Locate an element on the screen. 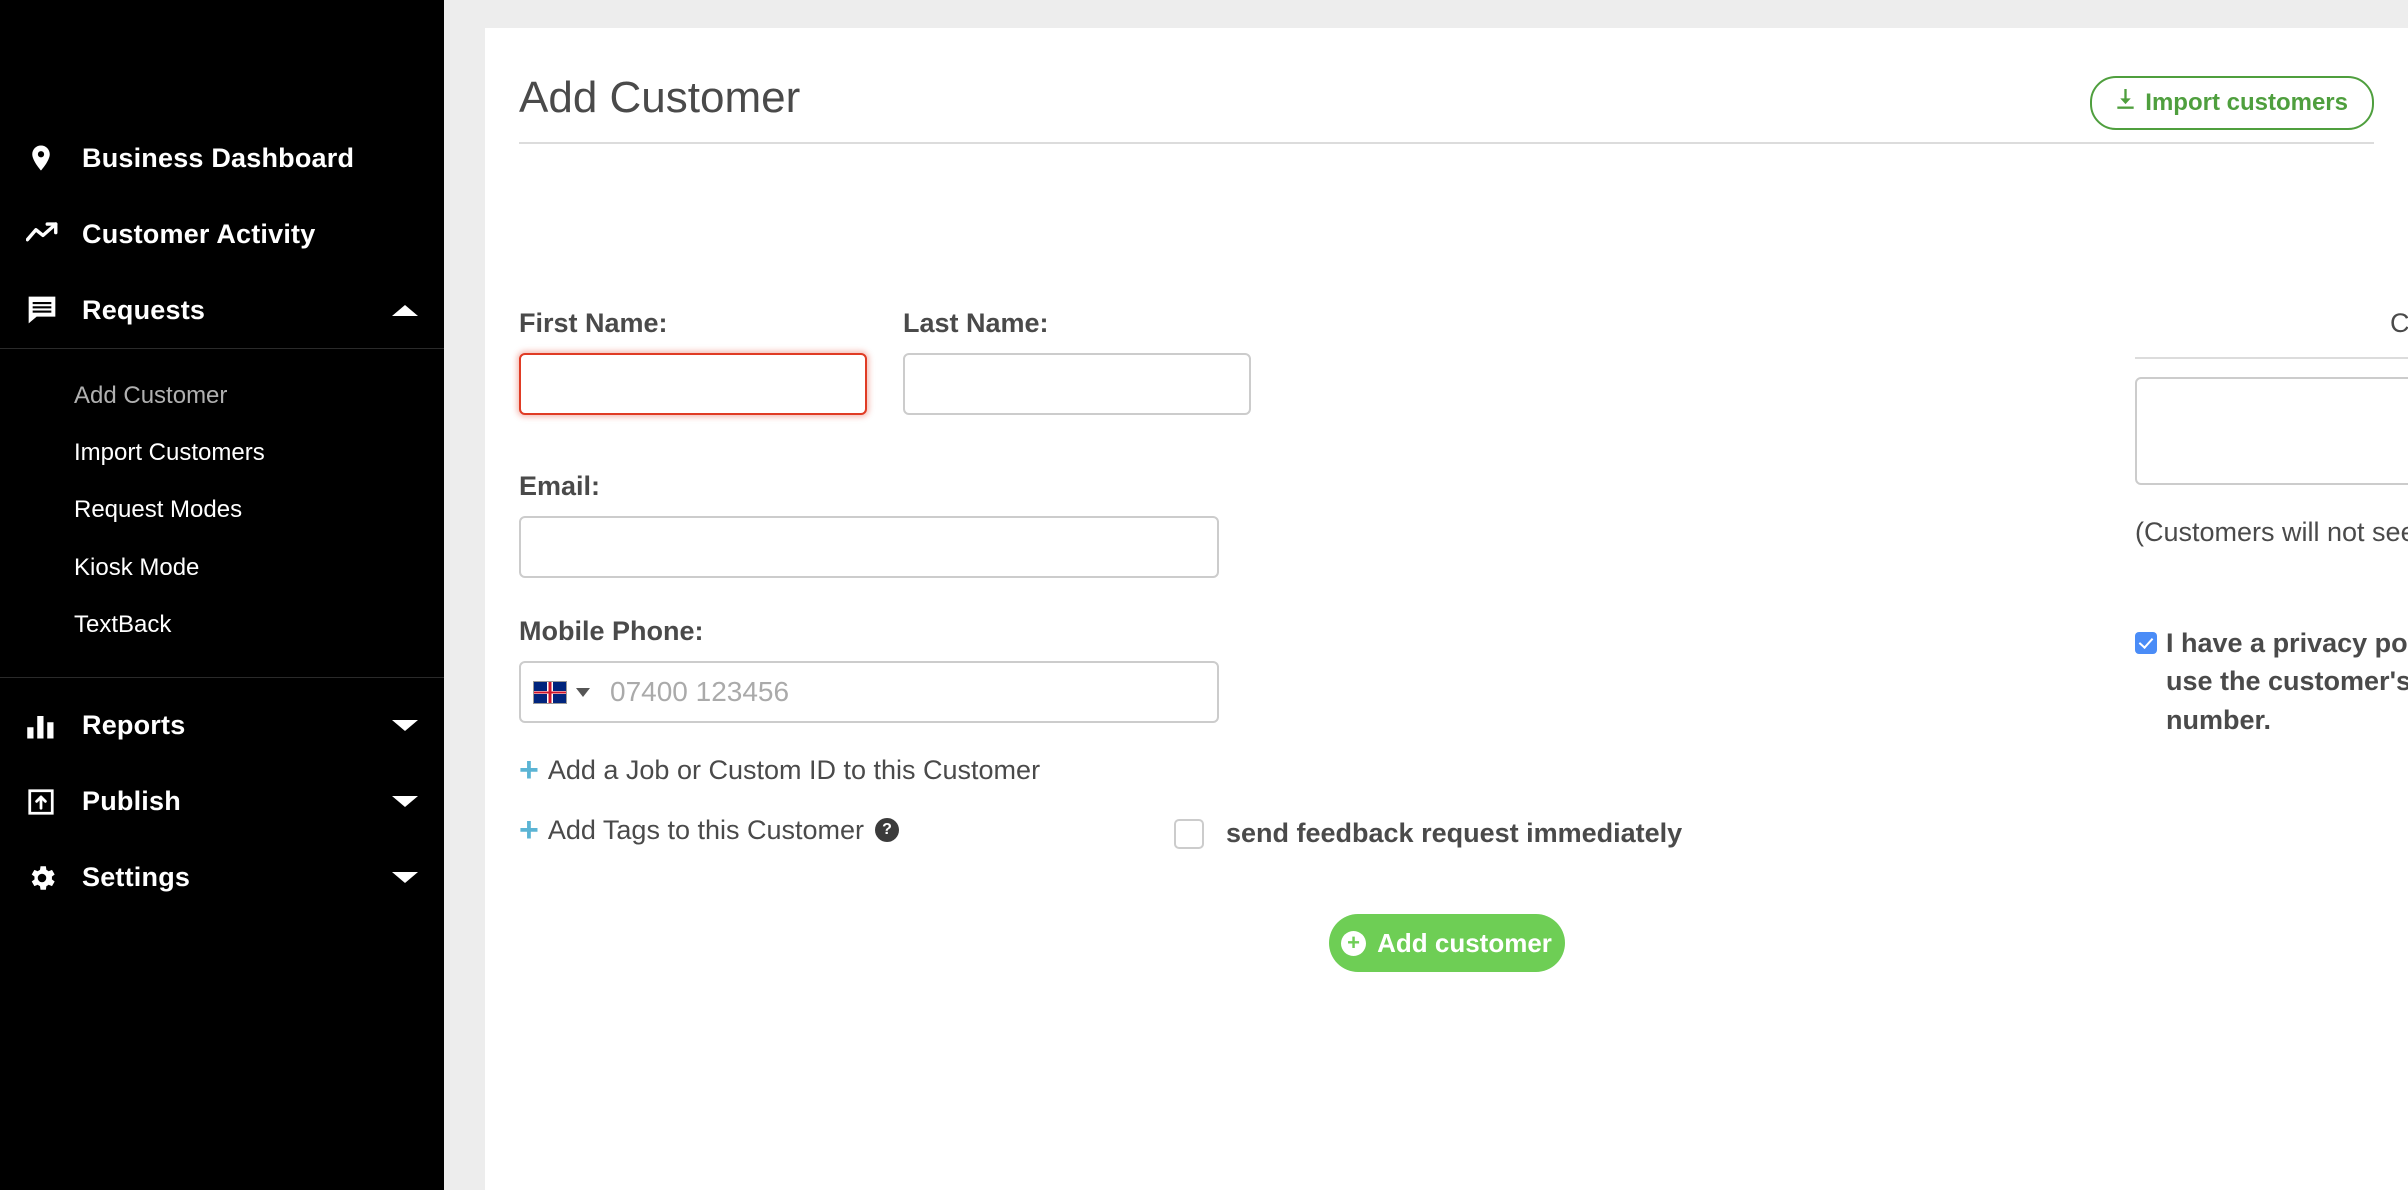 This screenshot has height=1190, width=2408. send-feedback-label: send feedback request immediately is located at coordinates (1454, 833).